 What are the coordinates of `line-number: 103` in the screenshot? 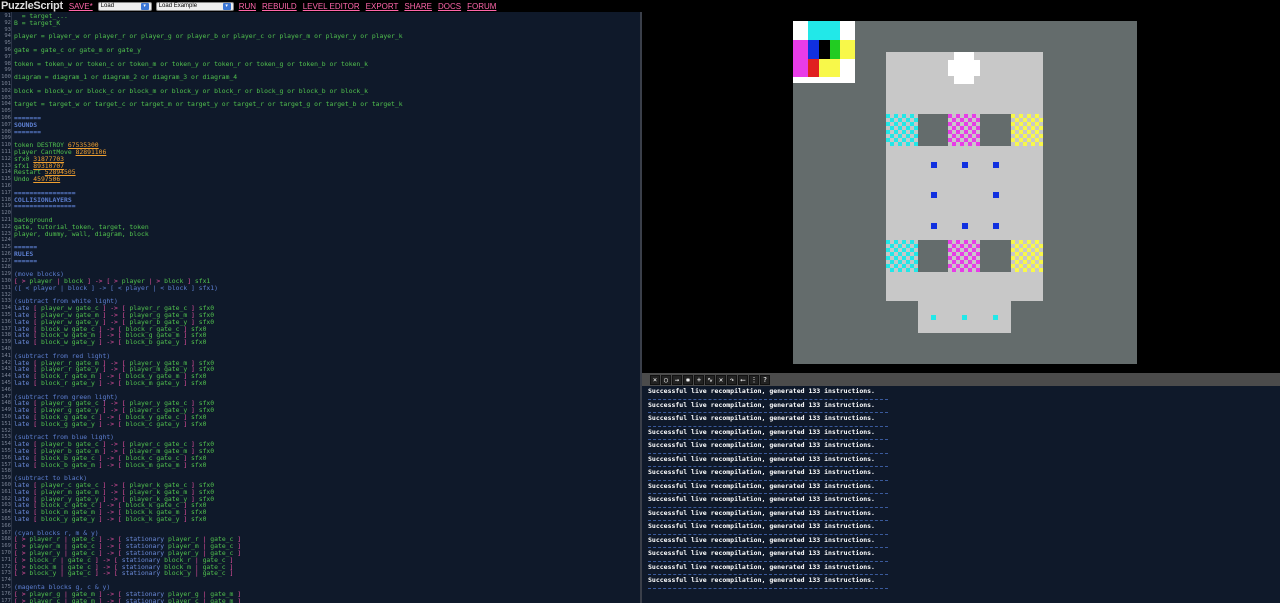 It's located at (6, 97).